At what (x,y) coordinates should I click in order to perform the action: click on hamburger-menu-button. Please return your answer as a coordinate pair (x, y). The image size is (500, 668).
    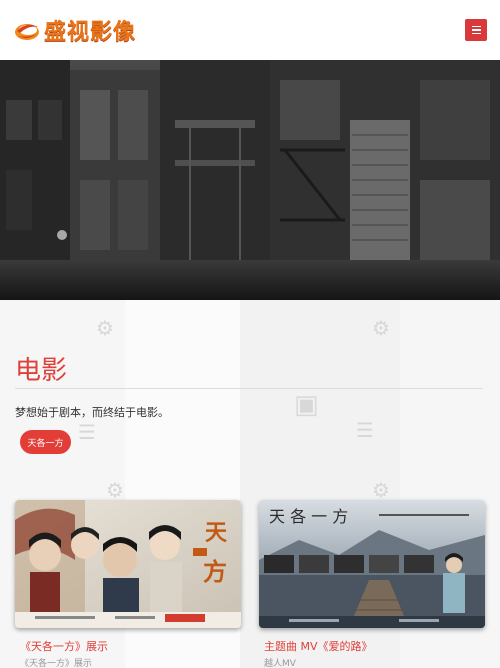
    Looking at the image, I should click on (476, 30).